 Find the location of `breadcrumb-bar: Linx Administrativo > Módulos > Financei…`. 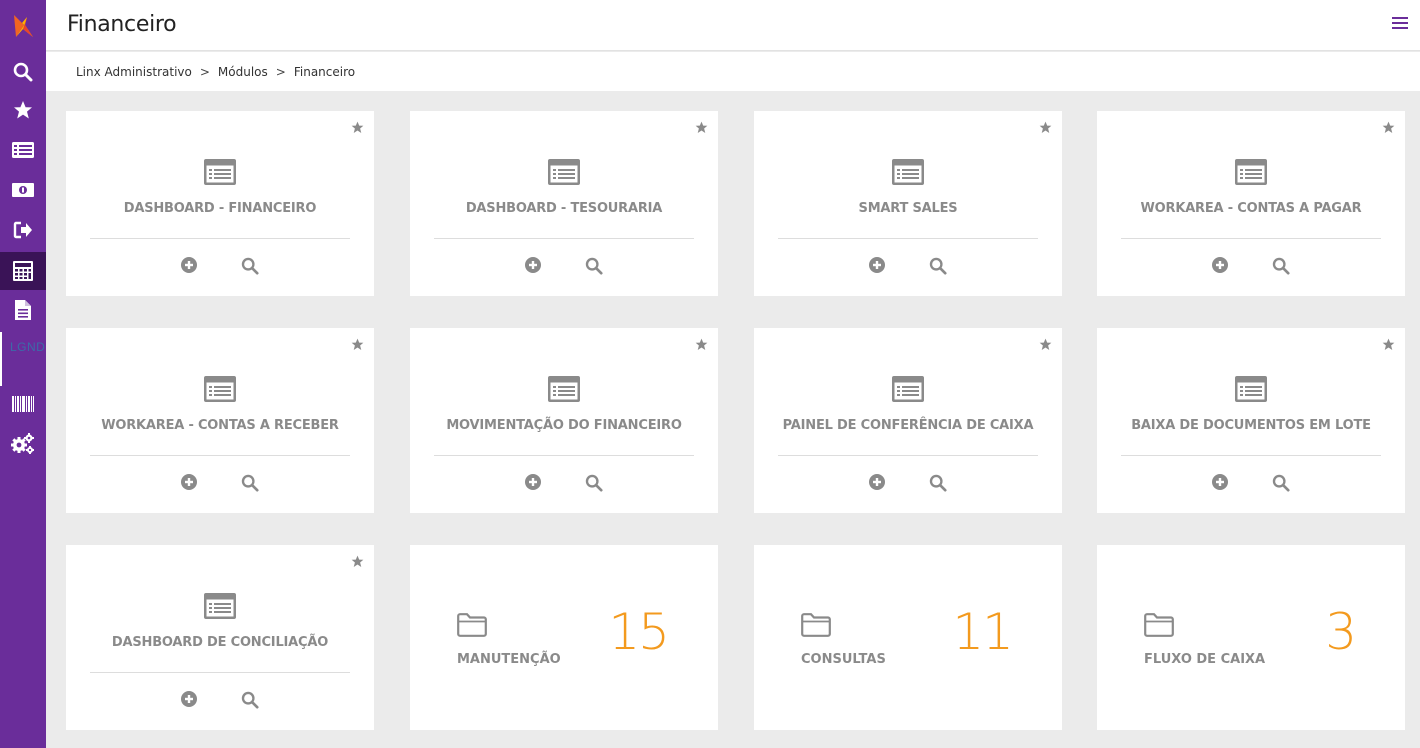

breadcrumb-bar: Linx Administrativo > Módulos > Financei… is located at coordinates (733, 71).